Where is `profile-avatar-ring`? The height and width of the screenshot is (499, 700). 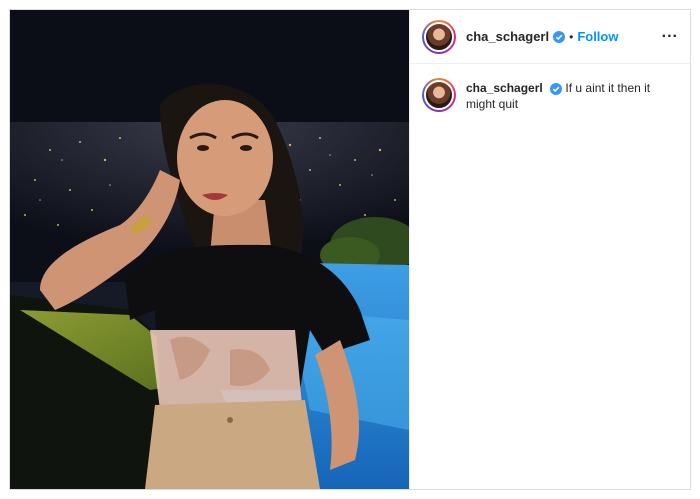 profile-avatar-ring is located at coordinates (439, 36).